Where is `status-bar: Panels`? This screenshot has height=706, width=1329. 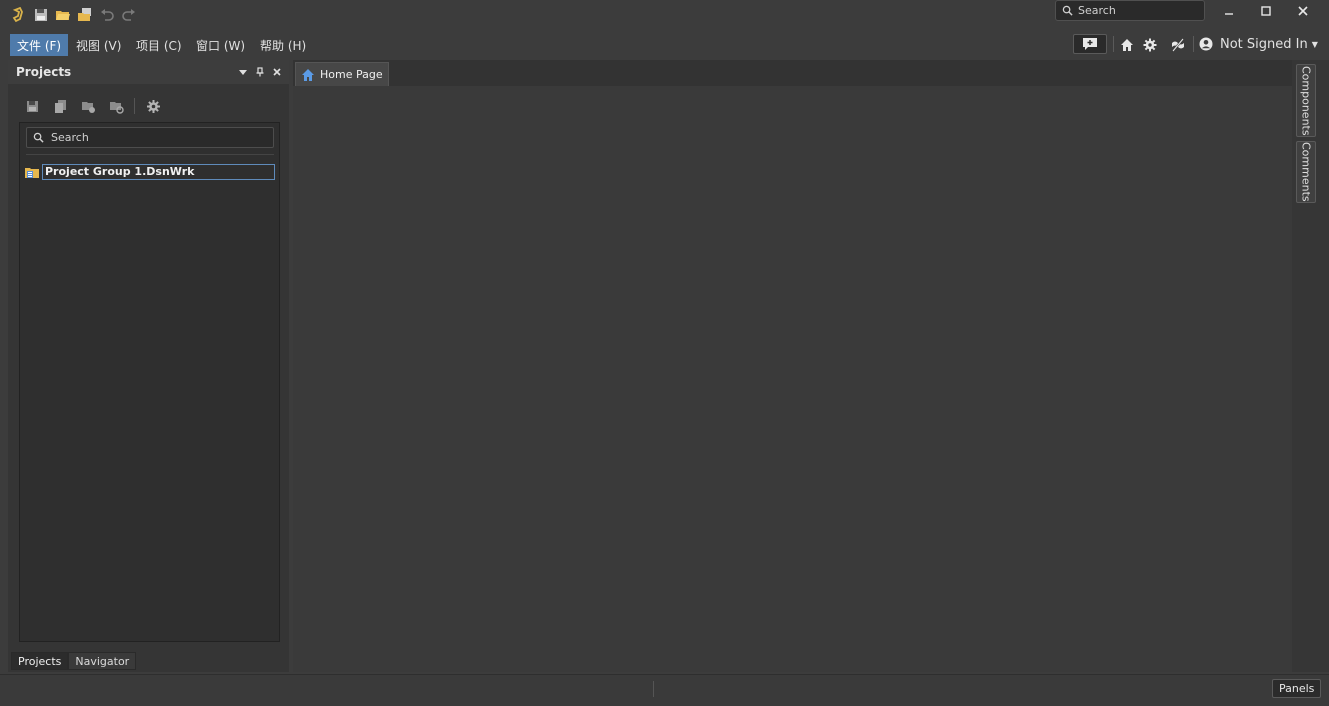
status-bar: Panels is located at coordinates (664, 690).